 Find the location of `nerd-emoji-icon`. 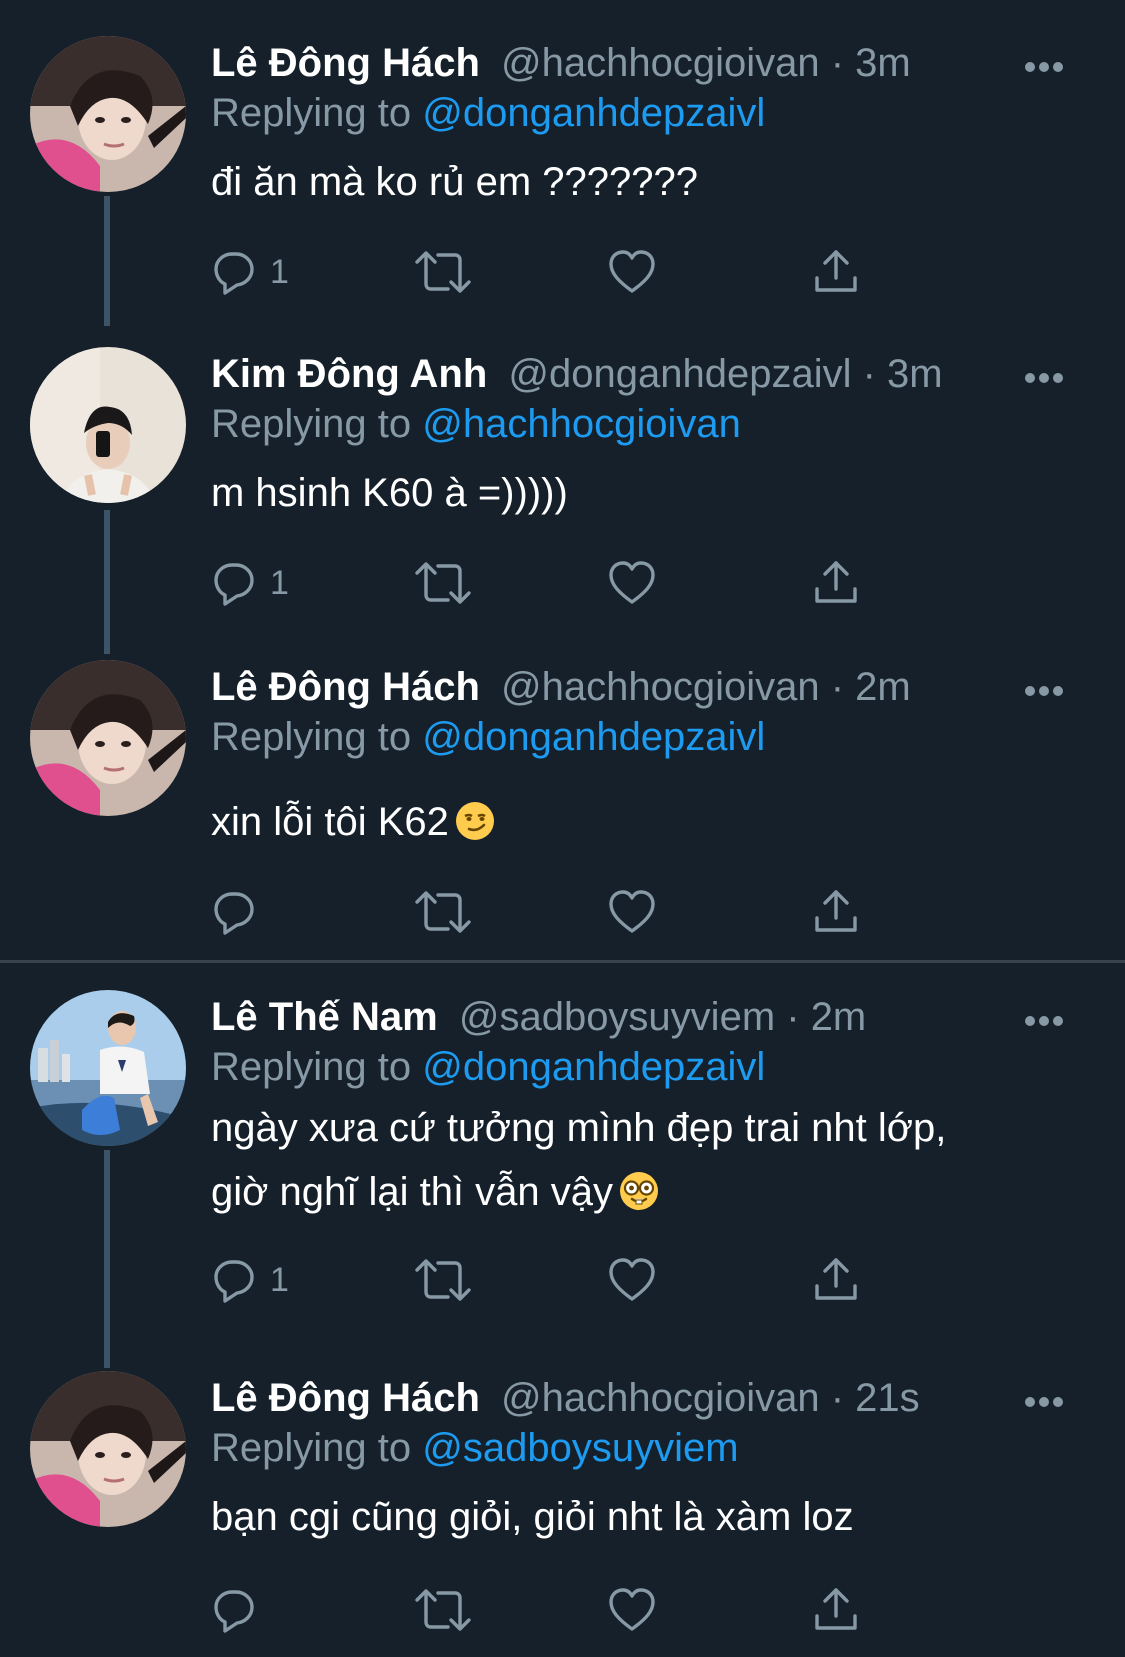

nerd-emoji-icon is located at coordinates (639, 1188).